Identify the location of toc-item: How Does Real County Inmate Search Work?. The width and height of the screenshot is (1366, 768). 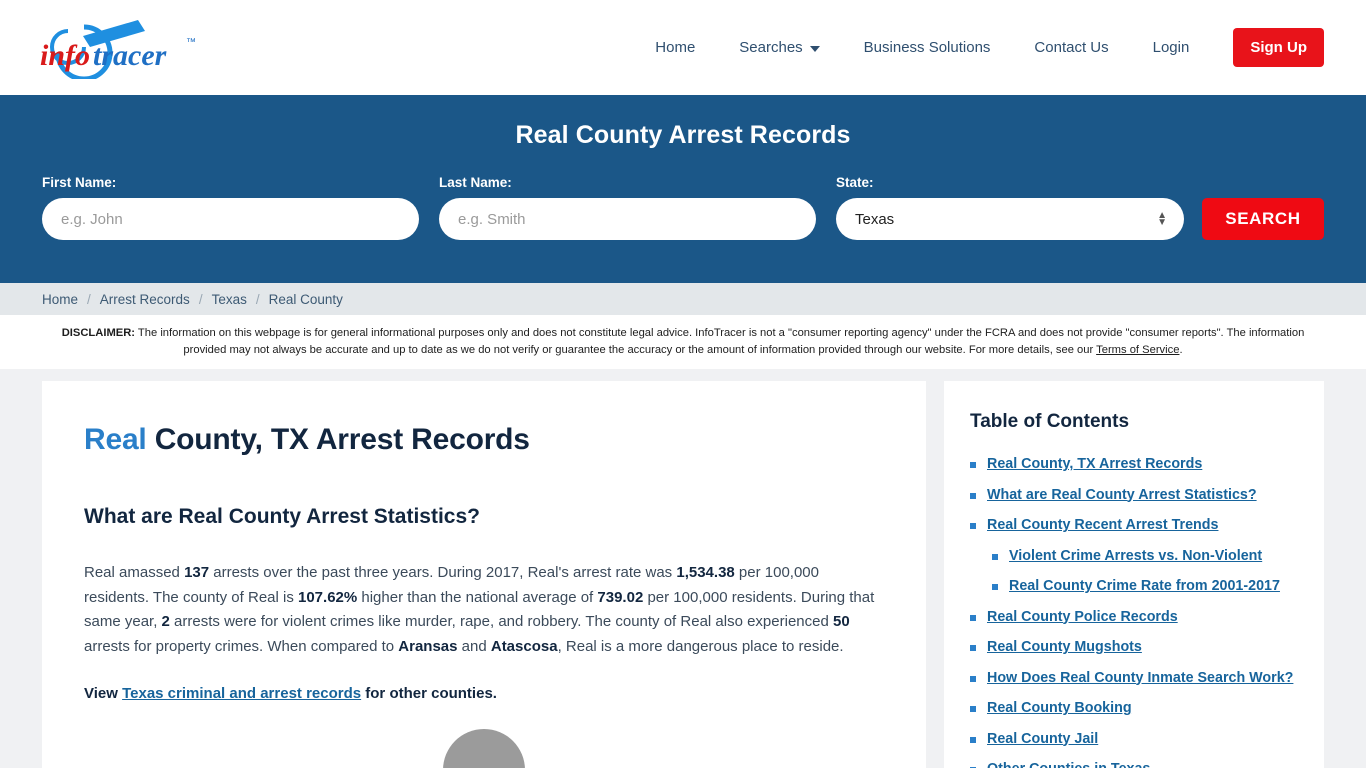
(1134, 679).